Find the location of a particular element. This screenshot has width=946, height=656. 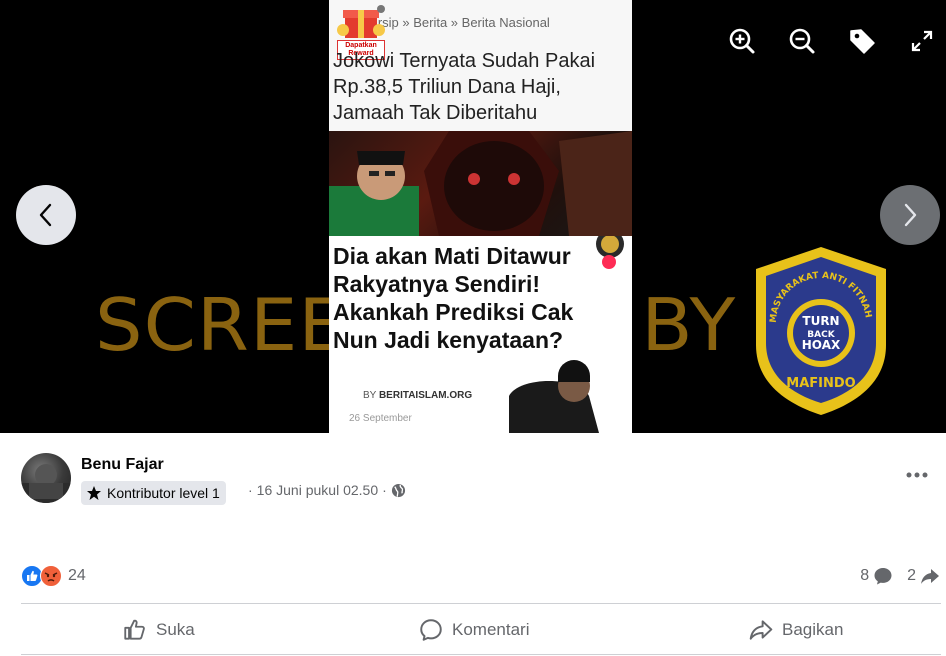

fullscreen-icon is located at coordinates (922, 41).